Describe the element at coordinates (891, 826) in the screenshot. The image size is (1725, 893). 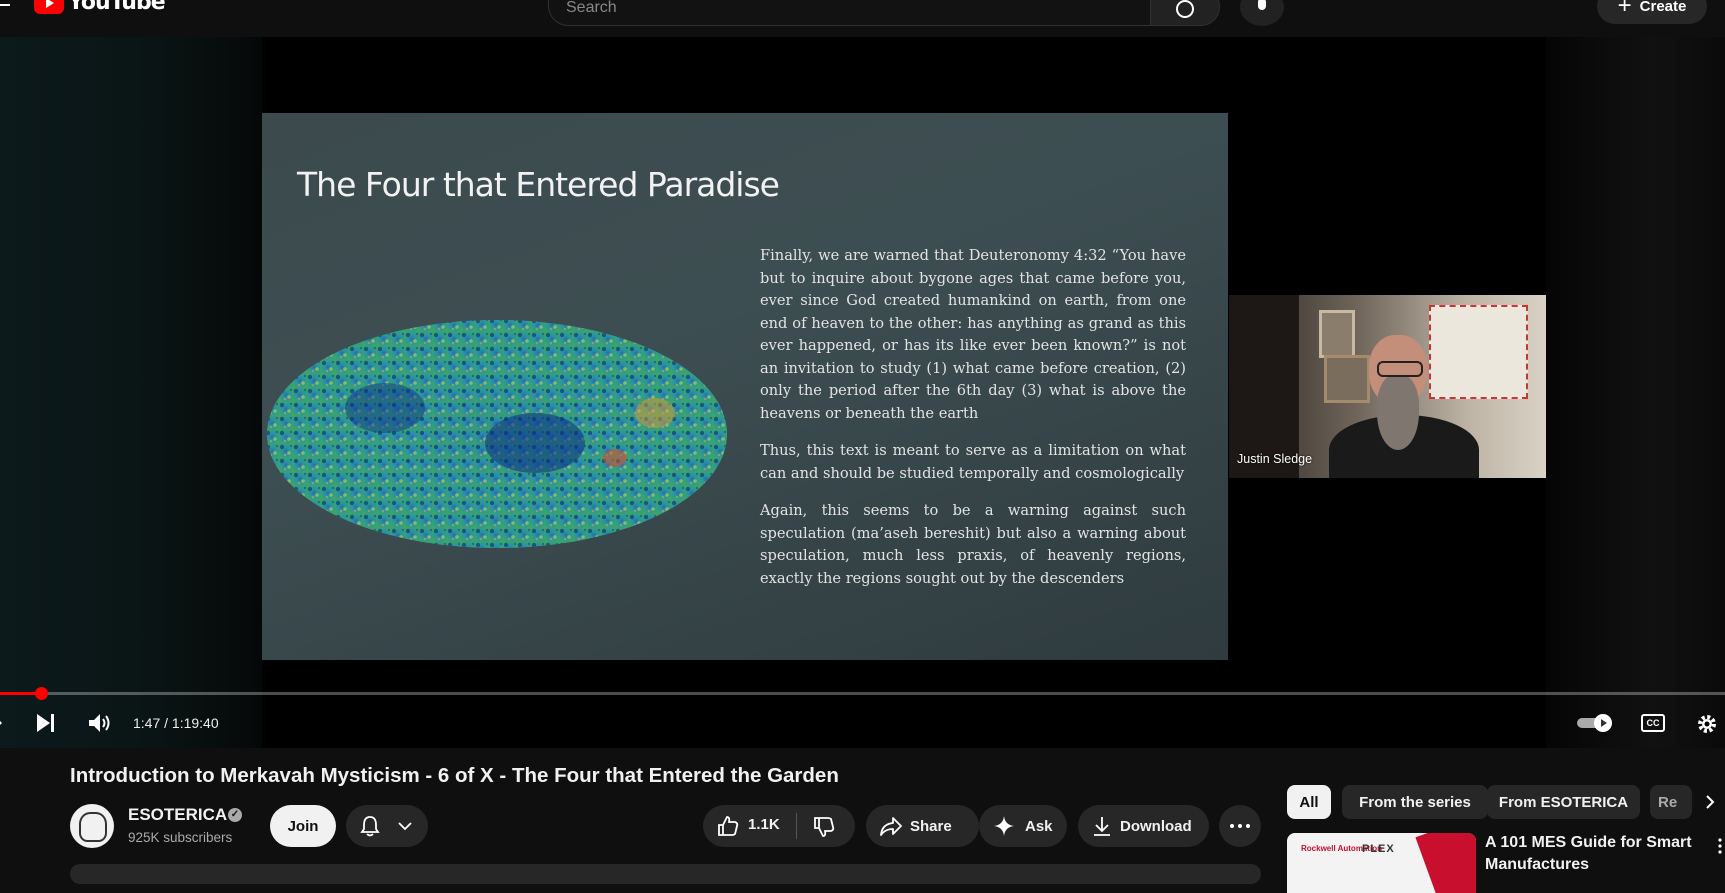
I see `share-icon` at that location.